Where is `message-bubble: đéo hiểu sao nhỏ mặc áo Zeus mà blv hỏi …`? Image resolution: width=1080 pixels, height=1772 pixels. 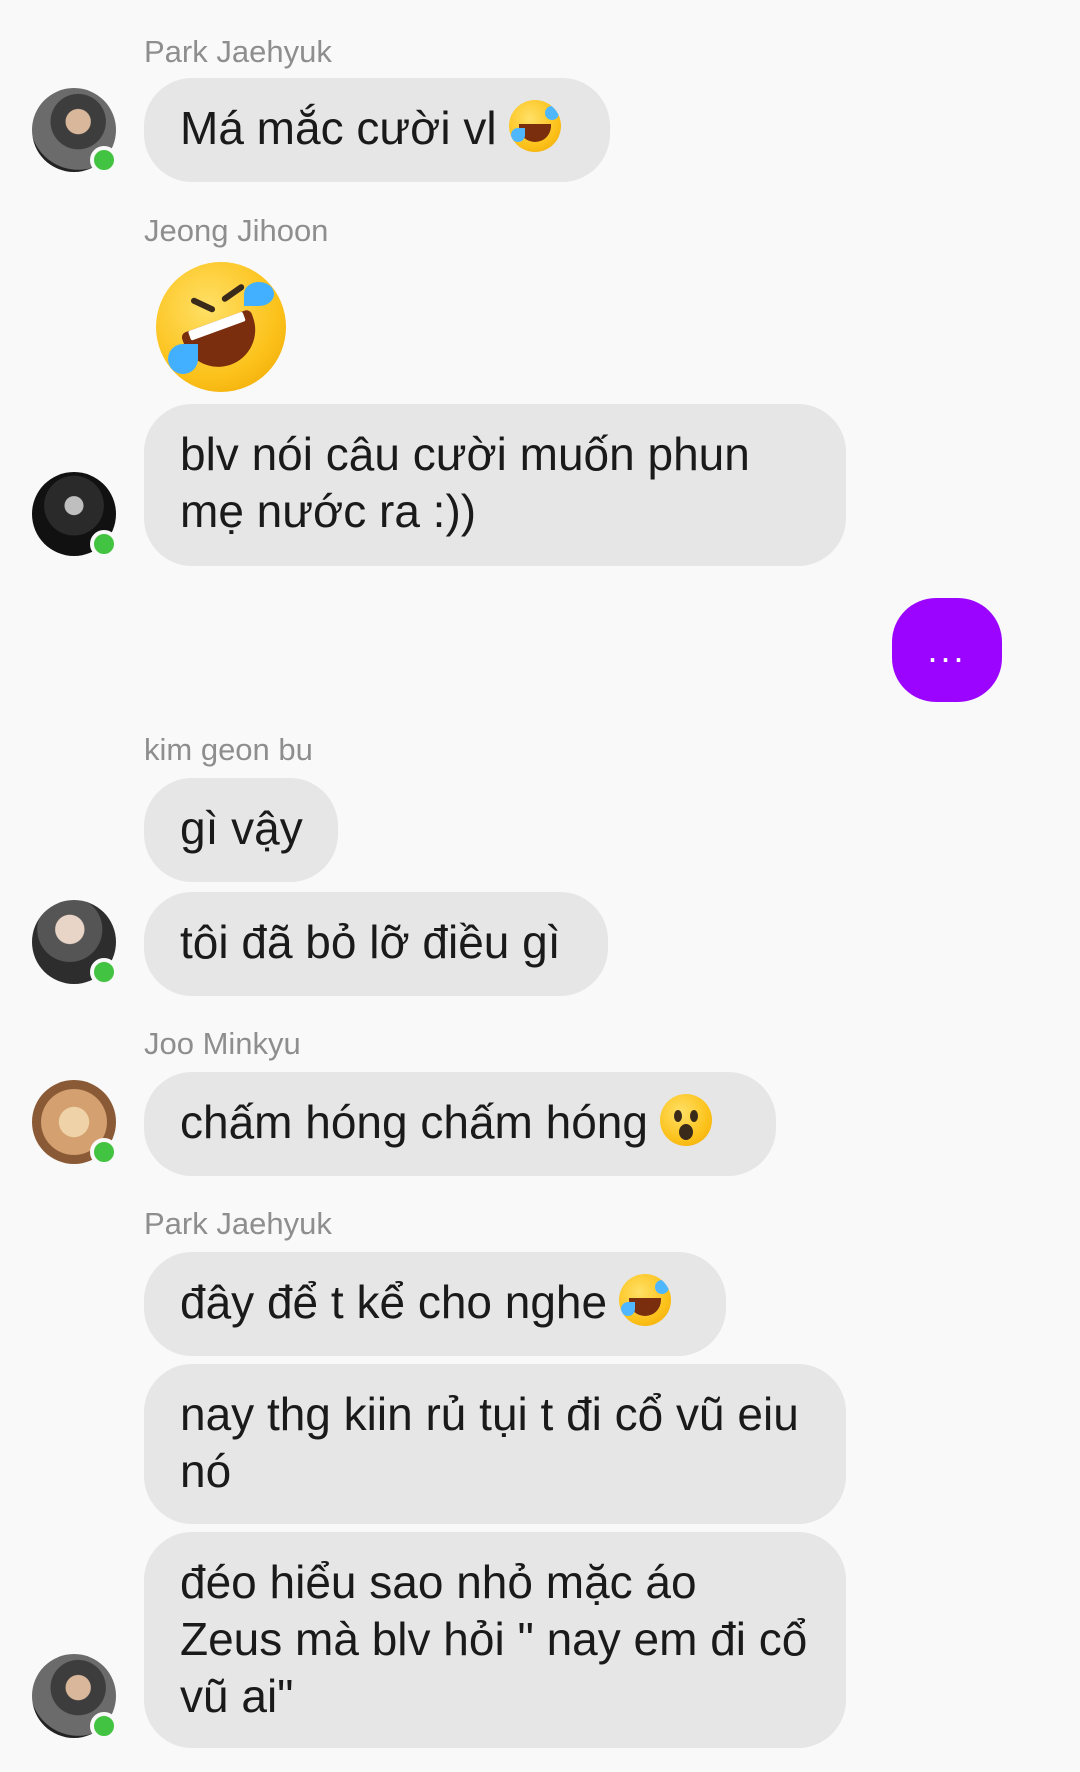
message-bubble: đéo hiểu sao nhỏ mặc áo Zeus mà blv hỏi … is located at coordinates (495, 1640).